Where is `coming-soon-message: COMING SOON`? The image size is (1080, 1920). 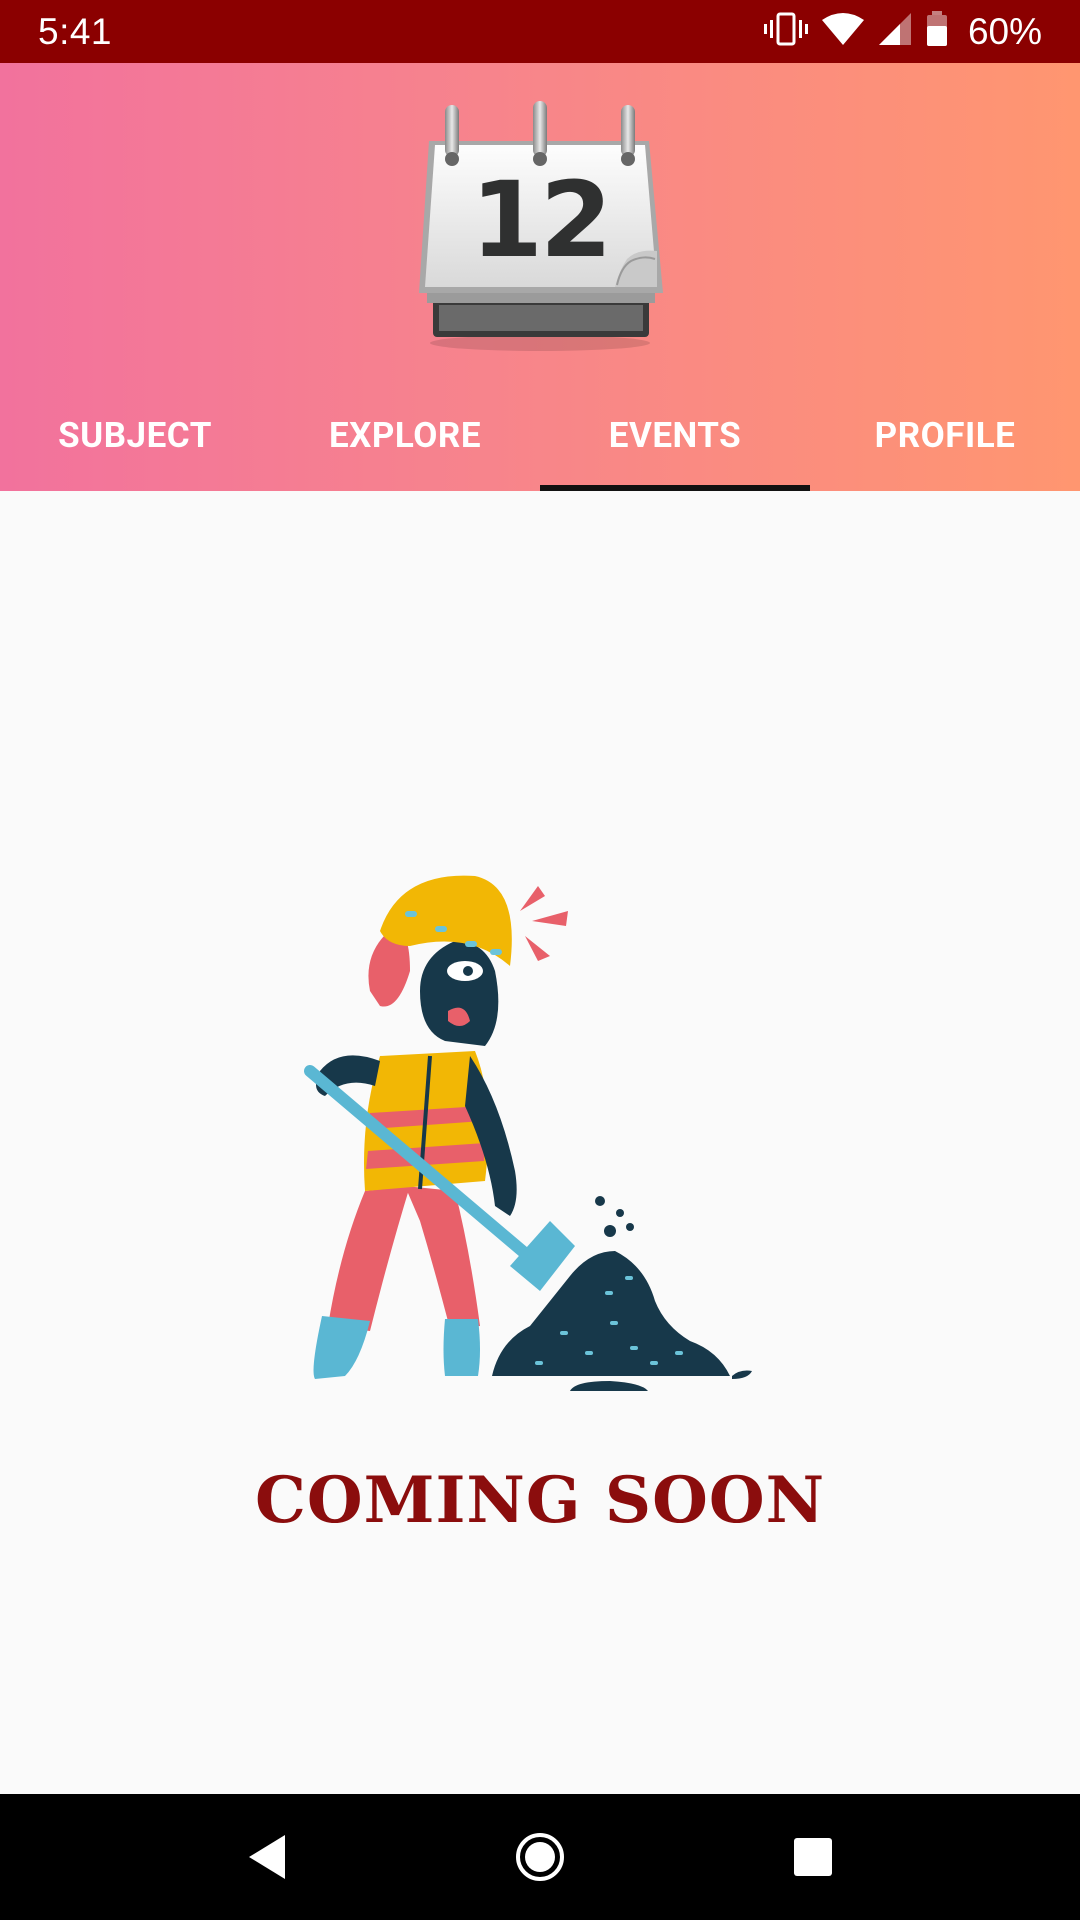
coming-soon-message: COMING SOON is located at coordinates (540, 1500).